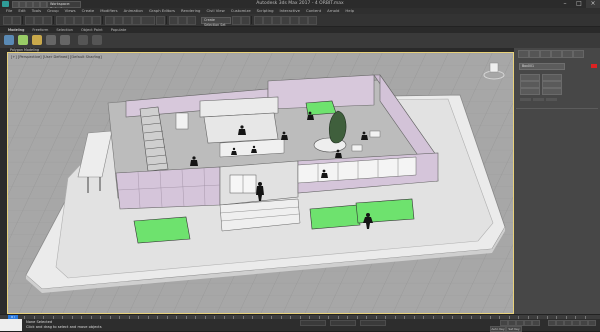  I want to click on schematic-view-button, so click(276, 20).